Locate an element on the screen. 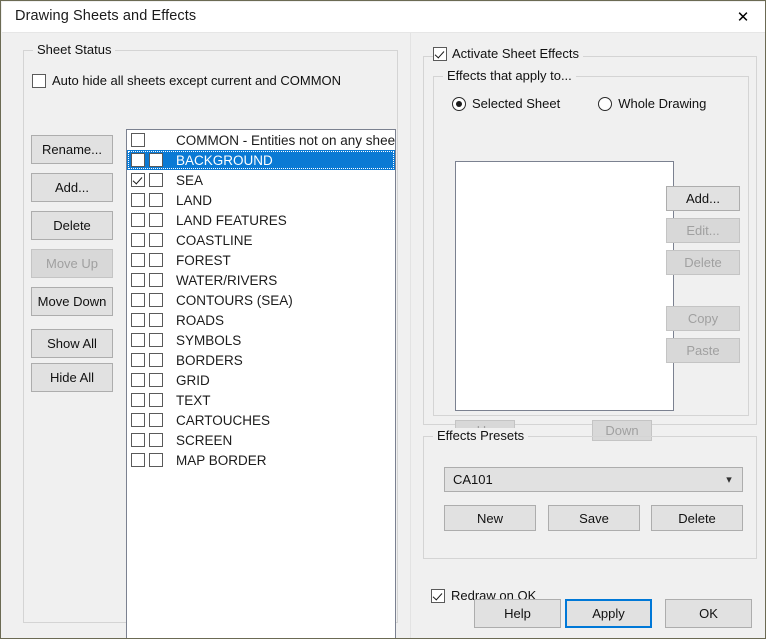  activate-sheet-effects-label: Activate Sheet Effects is located at coordinates (515, 53).